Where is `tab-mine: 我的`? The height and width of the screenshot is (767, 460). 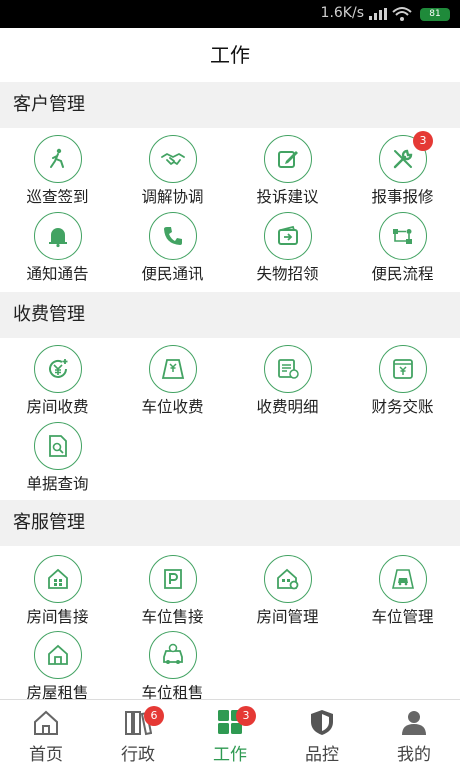 tab-mine: 我的 is located at coordinates (414, 733).